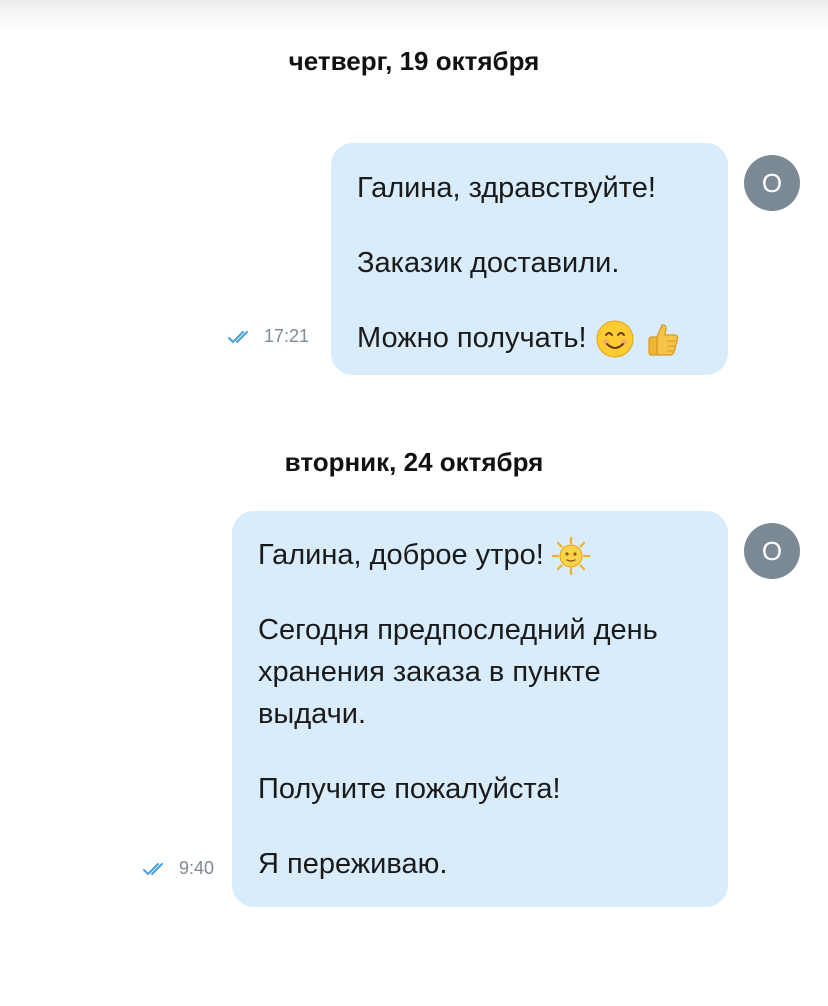 The height and width of the screenshot is (1006, 828). I want to click on message-1-time: 17:21, so click(287, 336).